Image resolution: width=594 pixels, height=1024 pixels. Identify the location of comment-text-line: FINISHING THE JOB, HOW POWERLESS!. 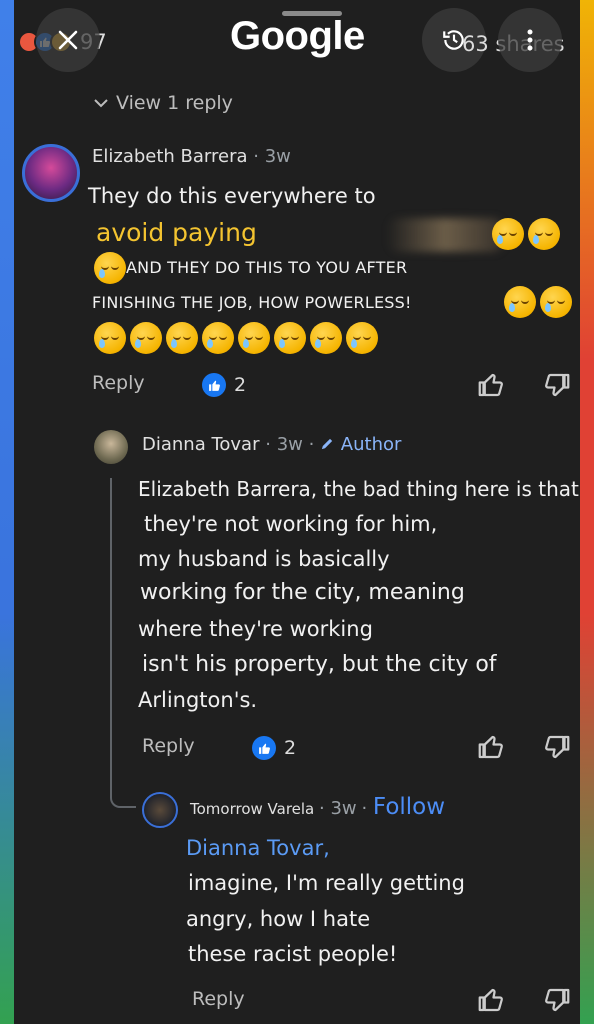
(252, 302).